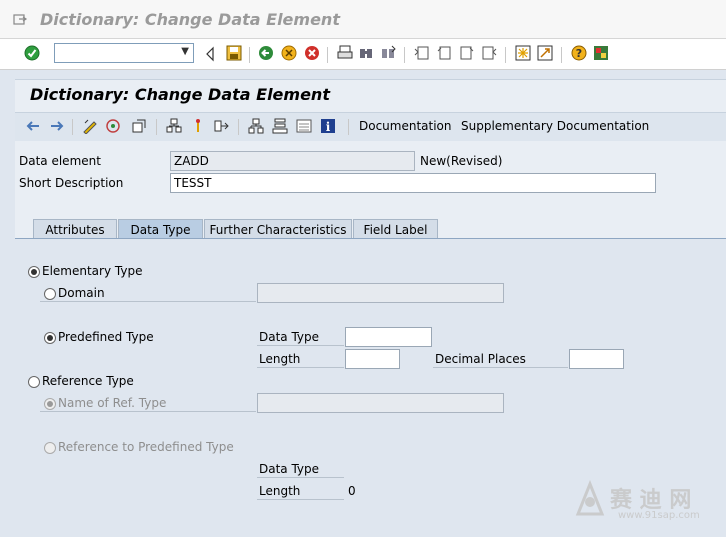 This screenshot has height=537, width=726. What do you see at coordinates (413, 183) in the screenshot?
I see `short-description-field: TESST` at bounding box center [413, 183].